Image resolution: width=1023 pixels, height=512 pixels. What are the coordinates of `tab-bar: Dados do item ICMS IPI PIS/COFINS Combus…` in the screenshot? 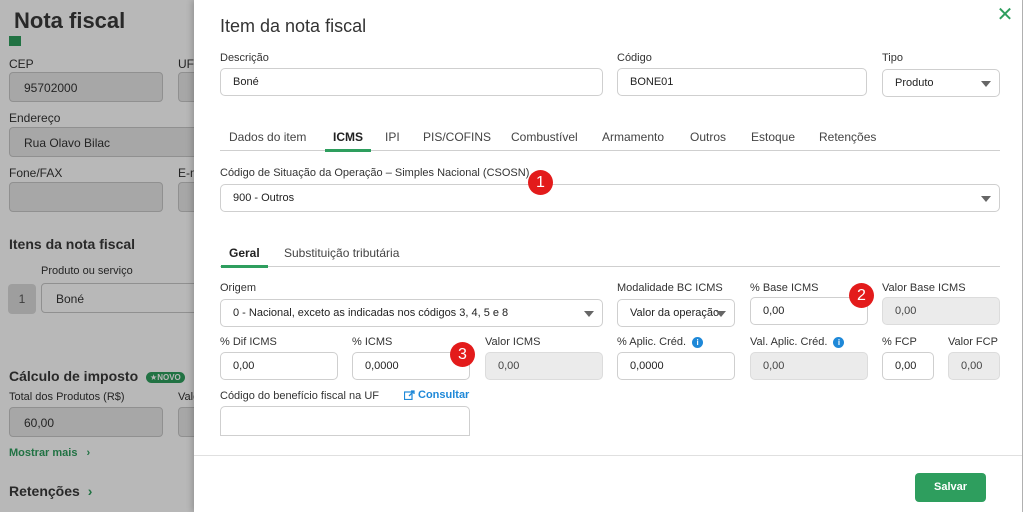 It's located at (610, 141).